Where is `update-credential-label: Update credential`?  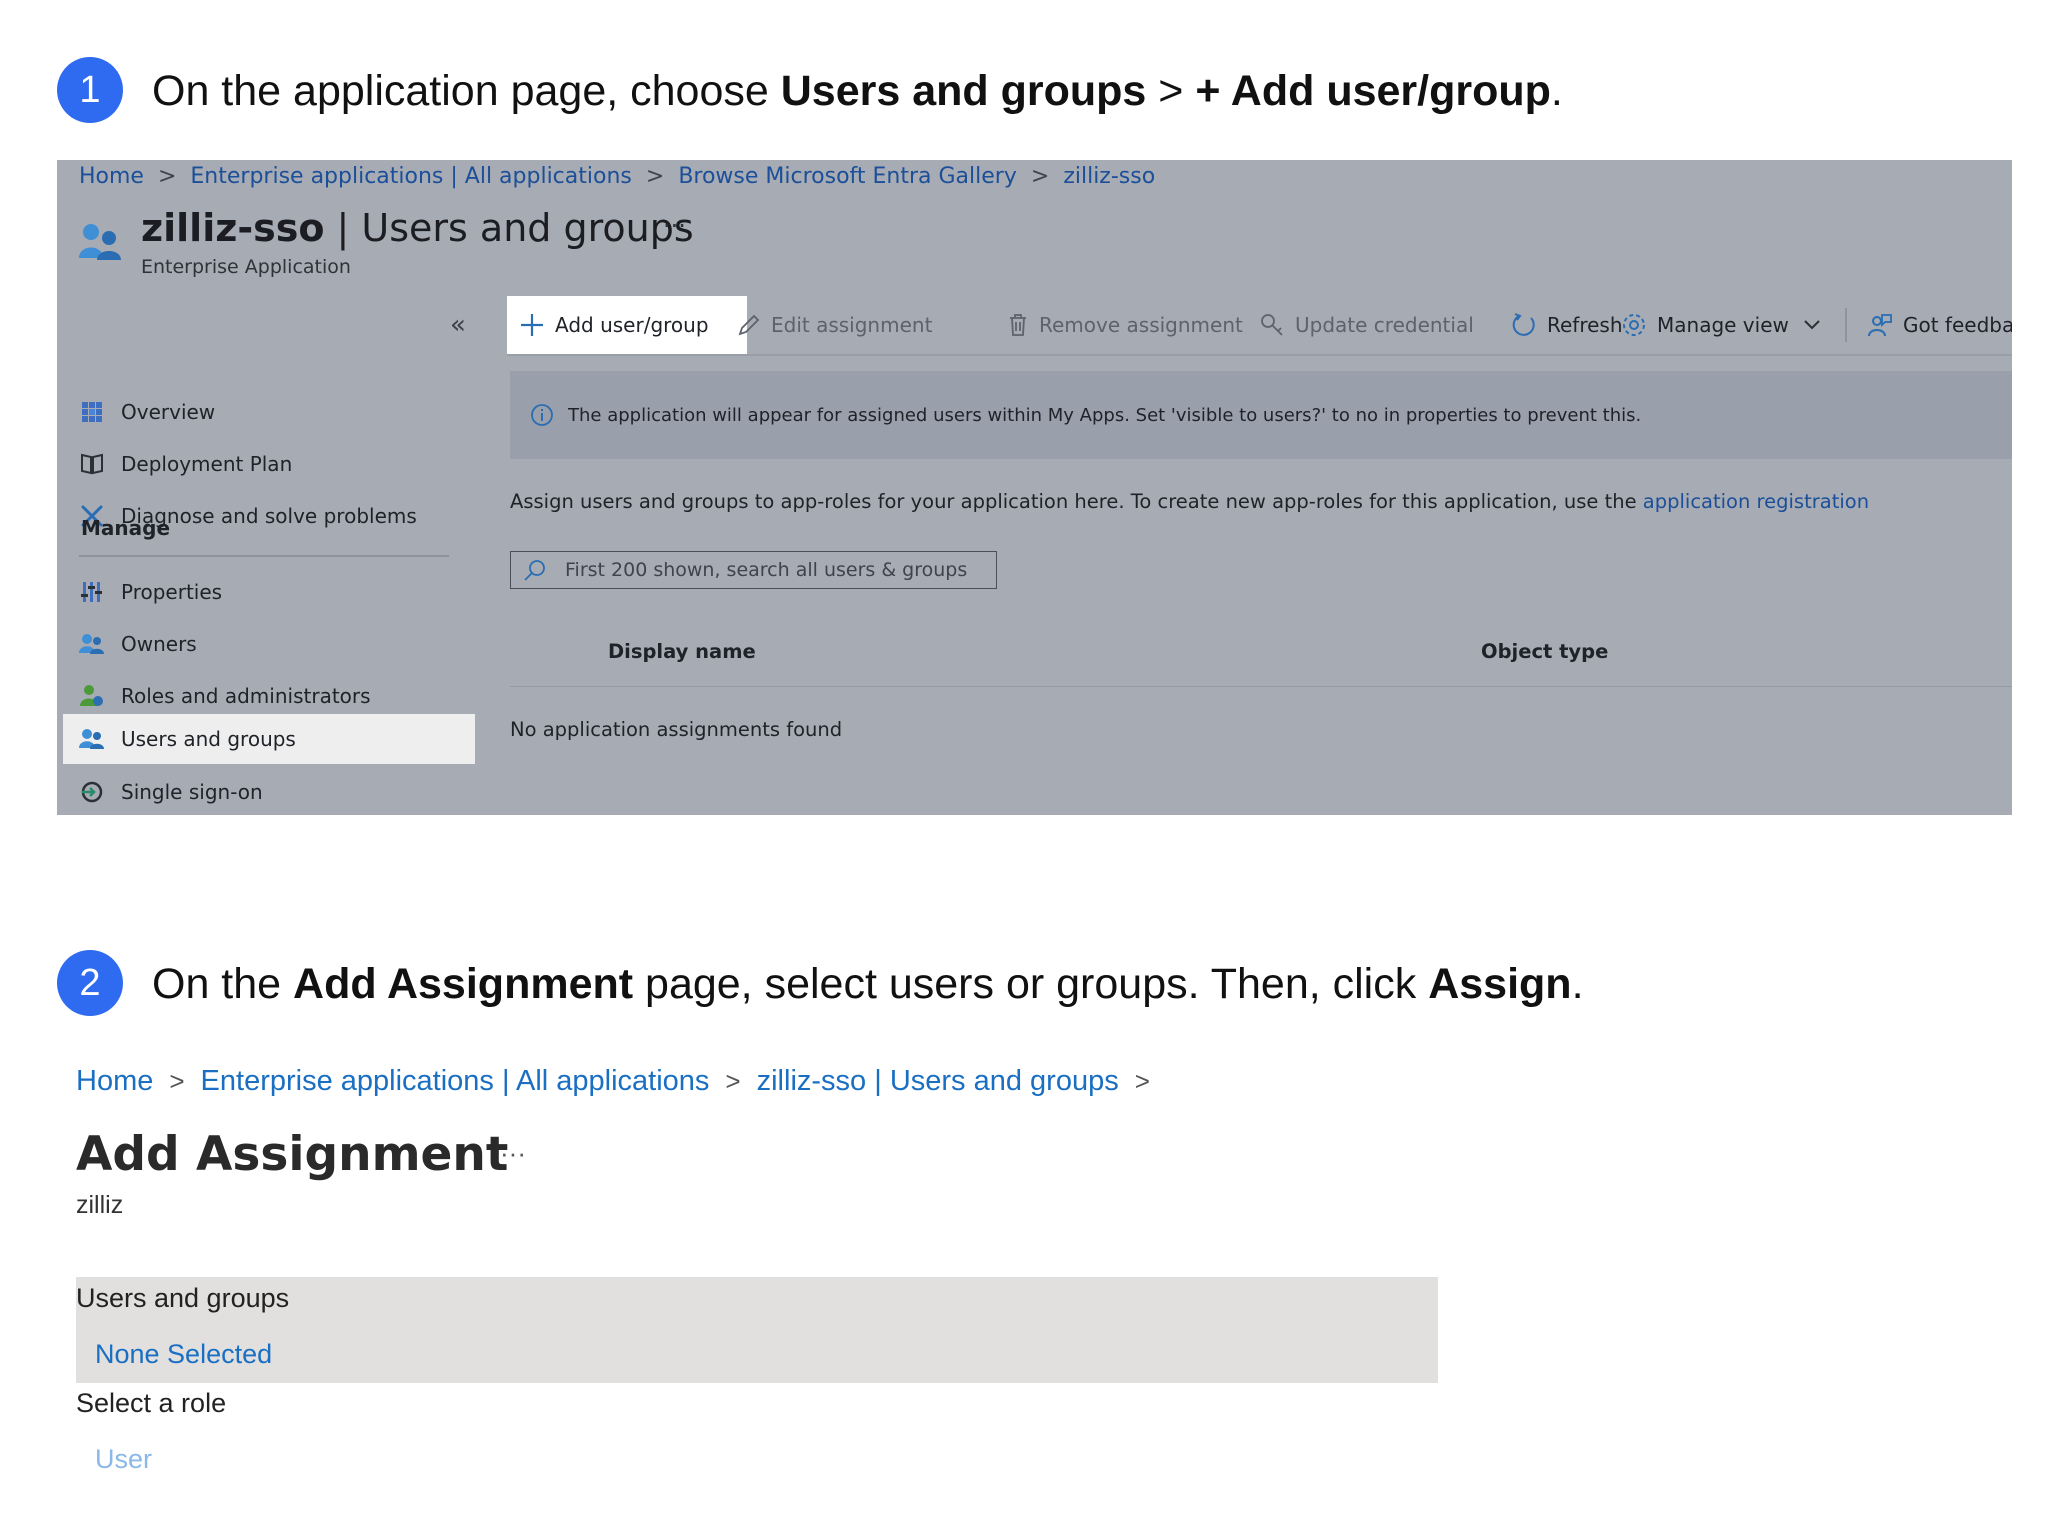
update-credential-label: Update credential is located at coordinates (1384, 325).